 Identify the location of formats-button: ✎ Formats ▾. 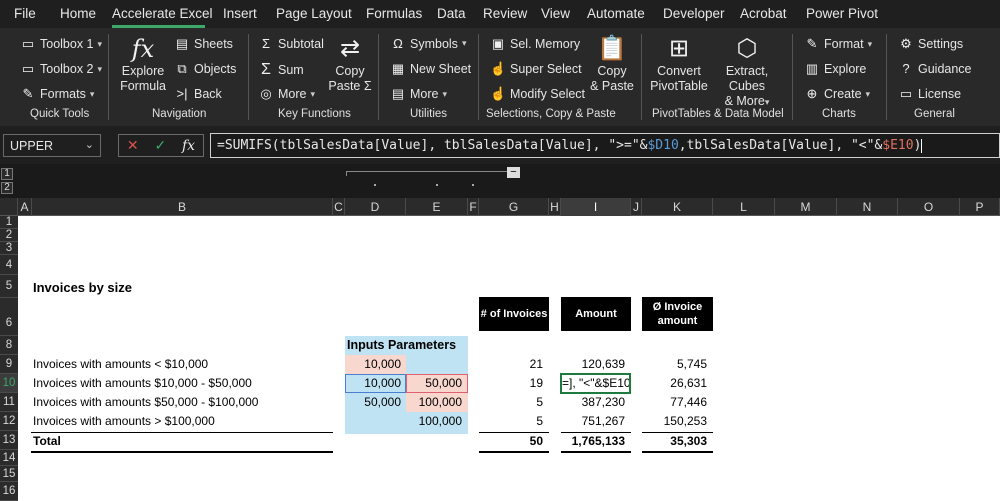
(57, 94).